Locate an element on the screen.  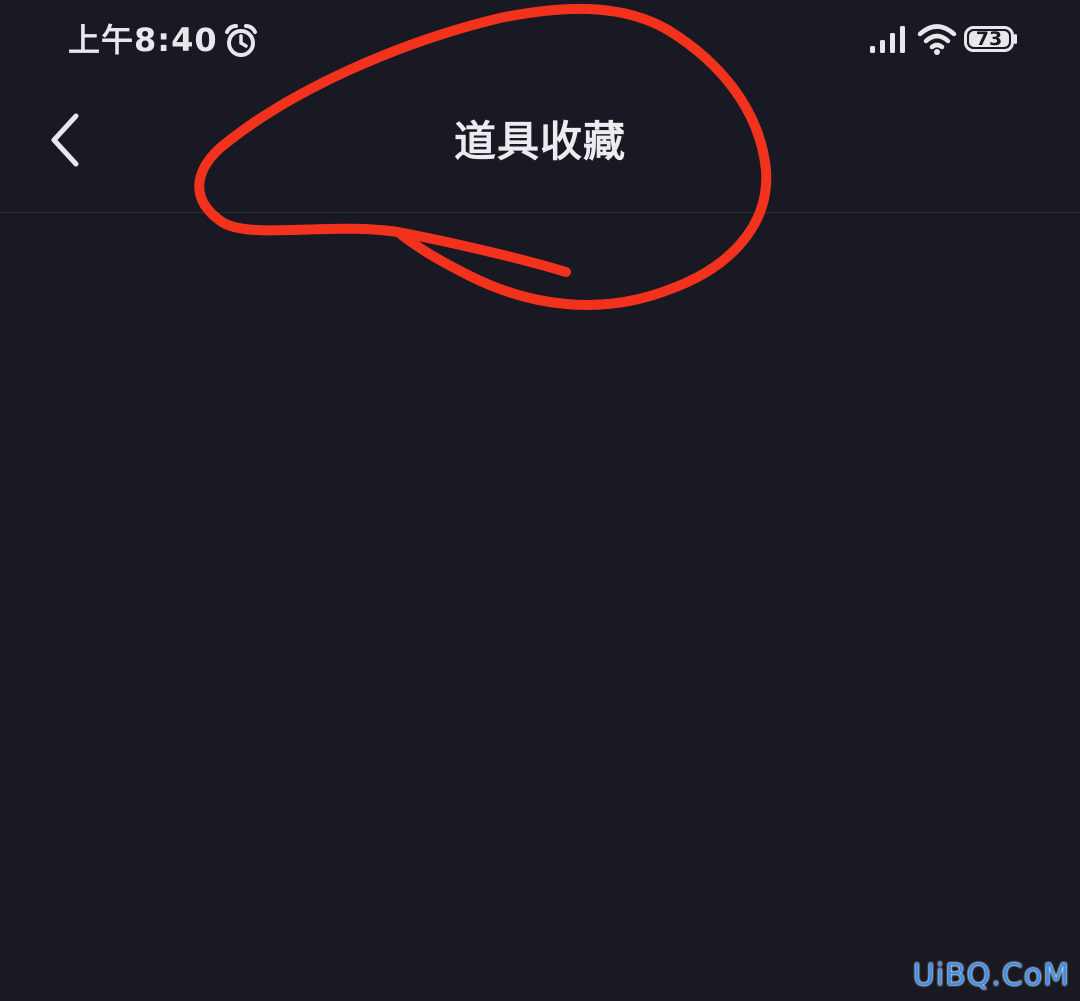
signal-icon is located at coordinates (887, 39).